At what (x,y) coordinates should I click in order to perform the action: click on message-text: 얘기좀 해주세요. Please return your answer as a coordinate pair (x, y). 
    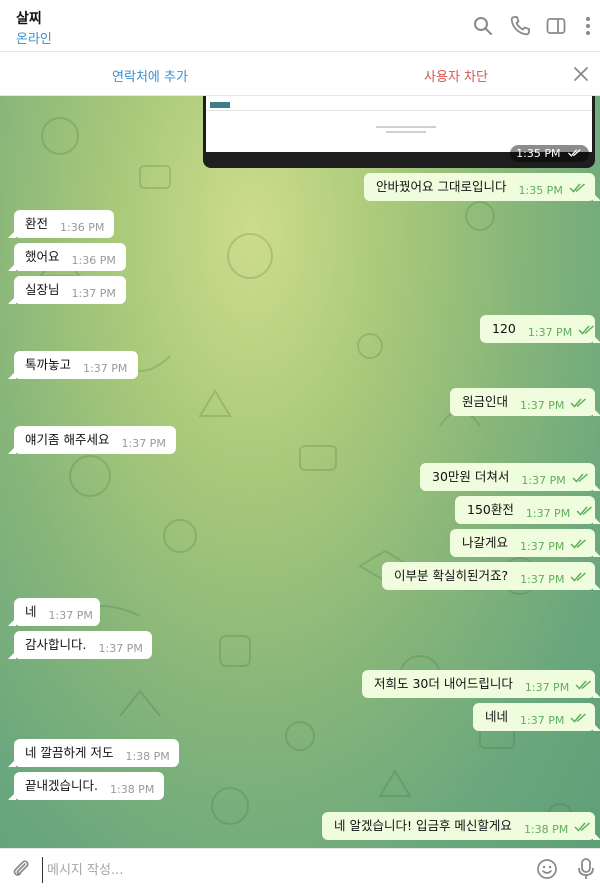
    Looking at the image, I should click on (67, 439).